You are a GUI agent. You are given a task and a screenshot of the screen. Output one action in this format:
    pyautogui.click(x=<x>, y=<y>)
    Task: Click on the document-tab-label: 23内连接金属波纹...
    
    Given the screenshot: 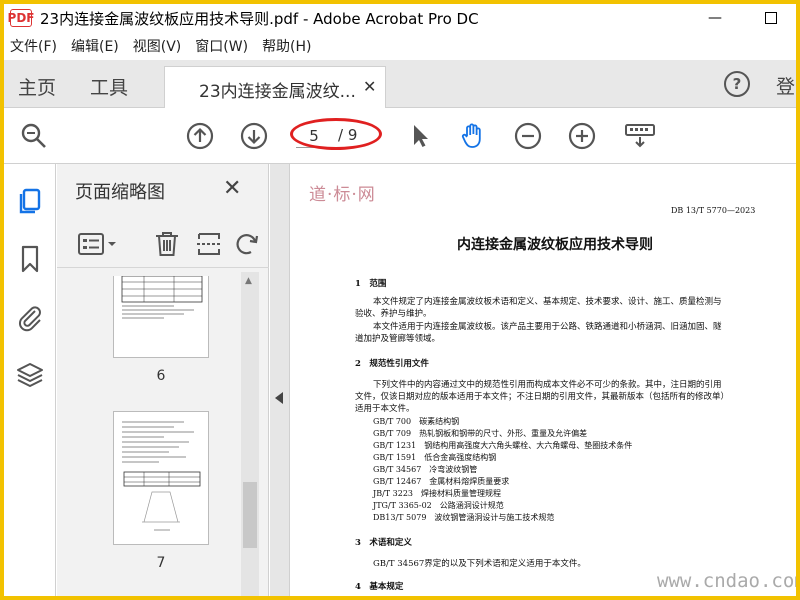 What is the action you would take?
    pyautogui.click(x=277, y=92)
    